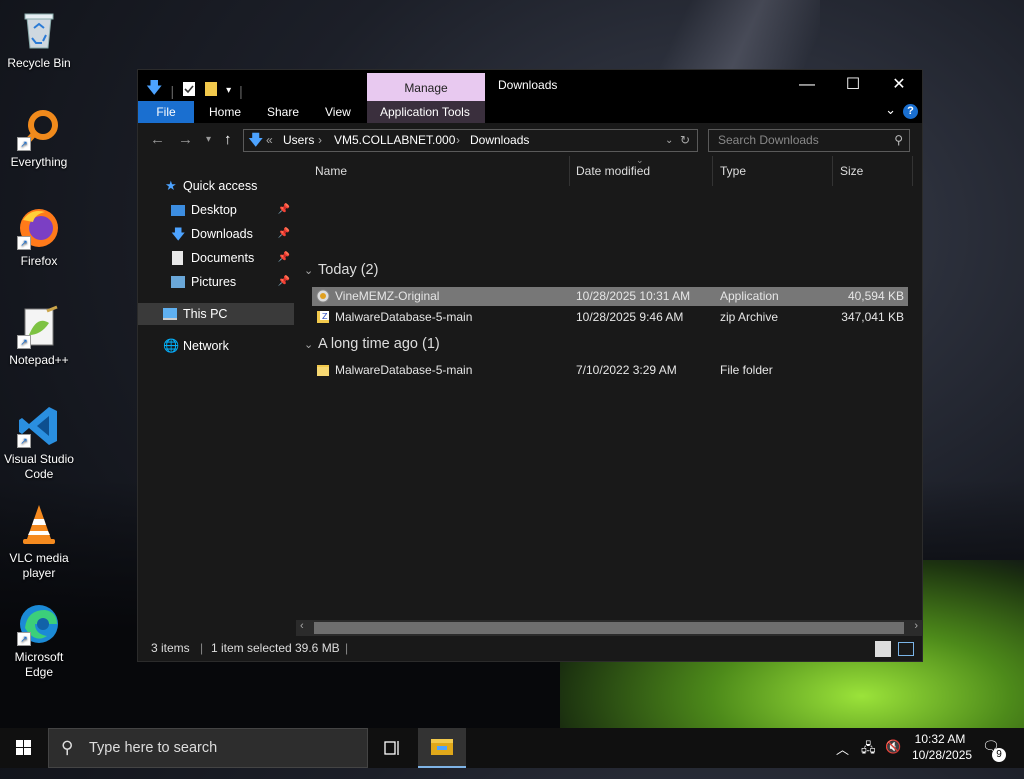  Describe the element at coordinates (216, 346) in the screenshot. I see `sidebar-item-network: 🌐 Network` at that location.